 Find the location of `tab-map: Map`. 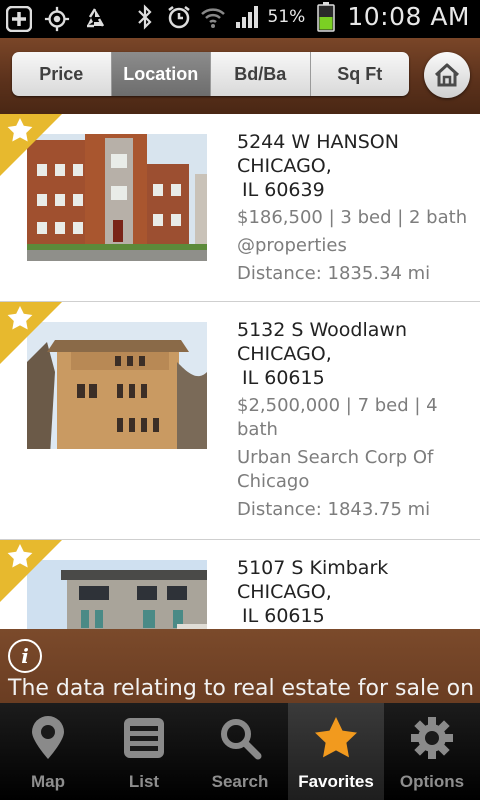

tab-map: Map is located at coordinates (48, 751).